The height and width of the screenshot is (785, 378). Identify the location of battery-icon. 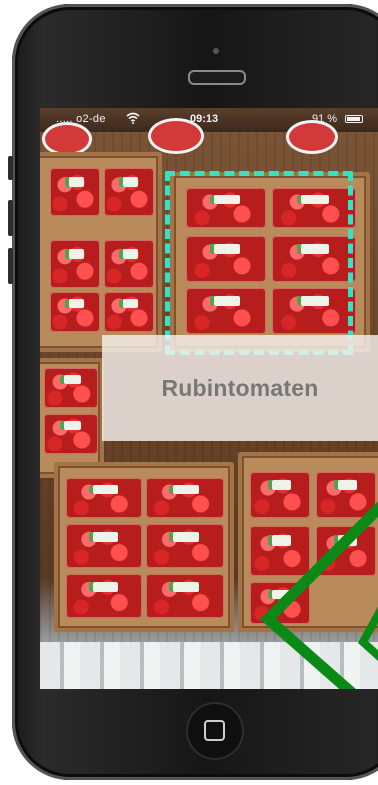
(354, 119).